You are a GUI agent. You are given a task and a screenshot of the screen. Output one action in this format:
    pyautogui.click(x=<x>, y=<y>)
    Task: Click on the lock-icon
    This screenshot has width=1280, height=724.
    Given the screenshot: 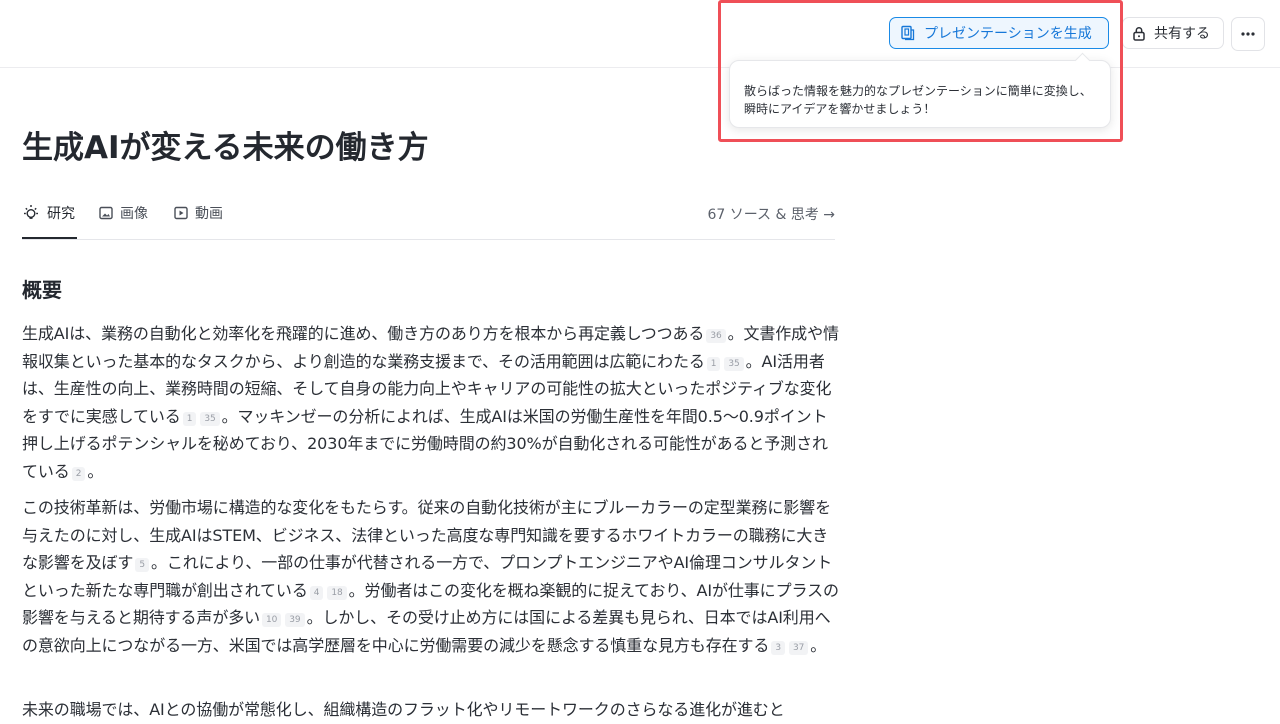 What is the action you would take?
    pyautogui.click(x=1139, y=33)
    